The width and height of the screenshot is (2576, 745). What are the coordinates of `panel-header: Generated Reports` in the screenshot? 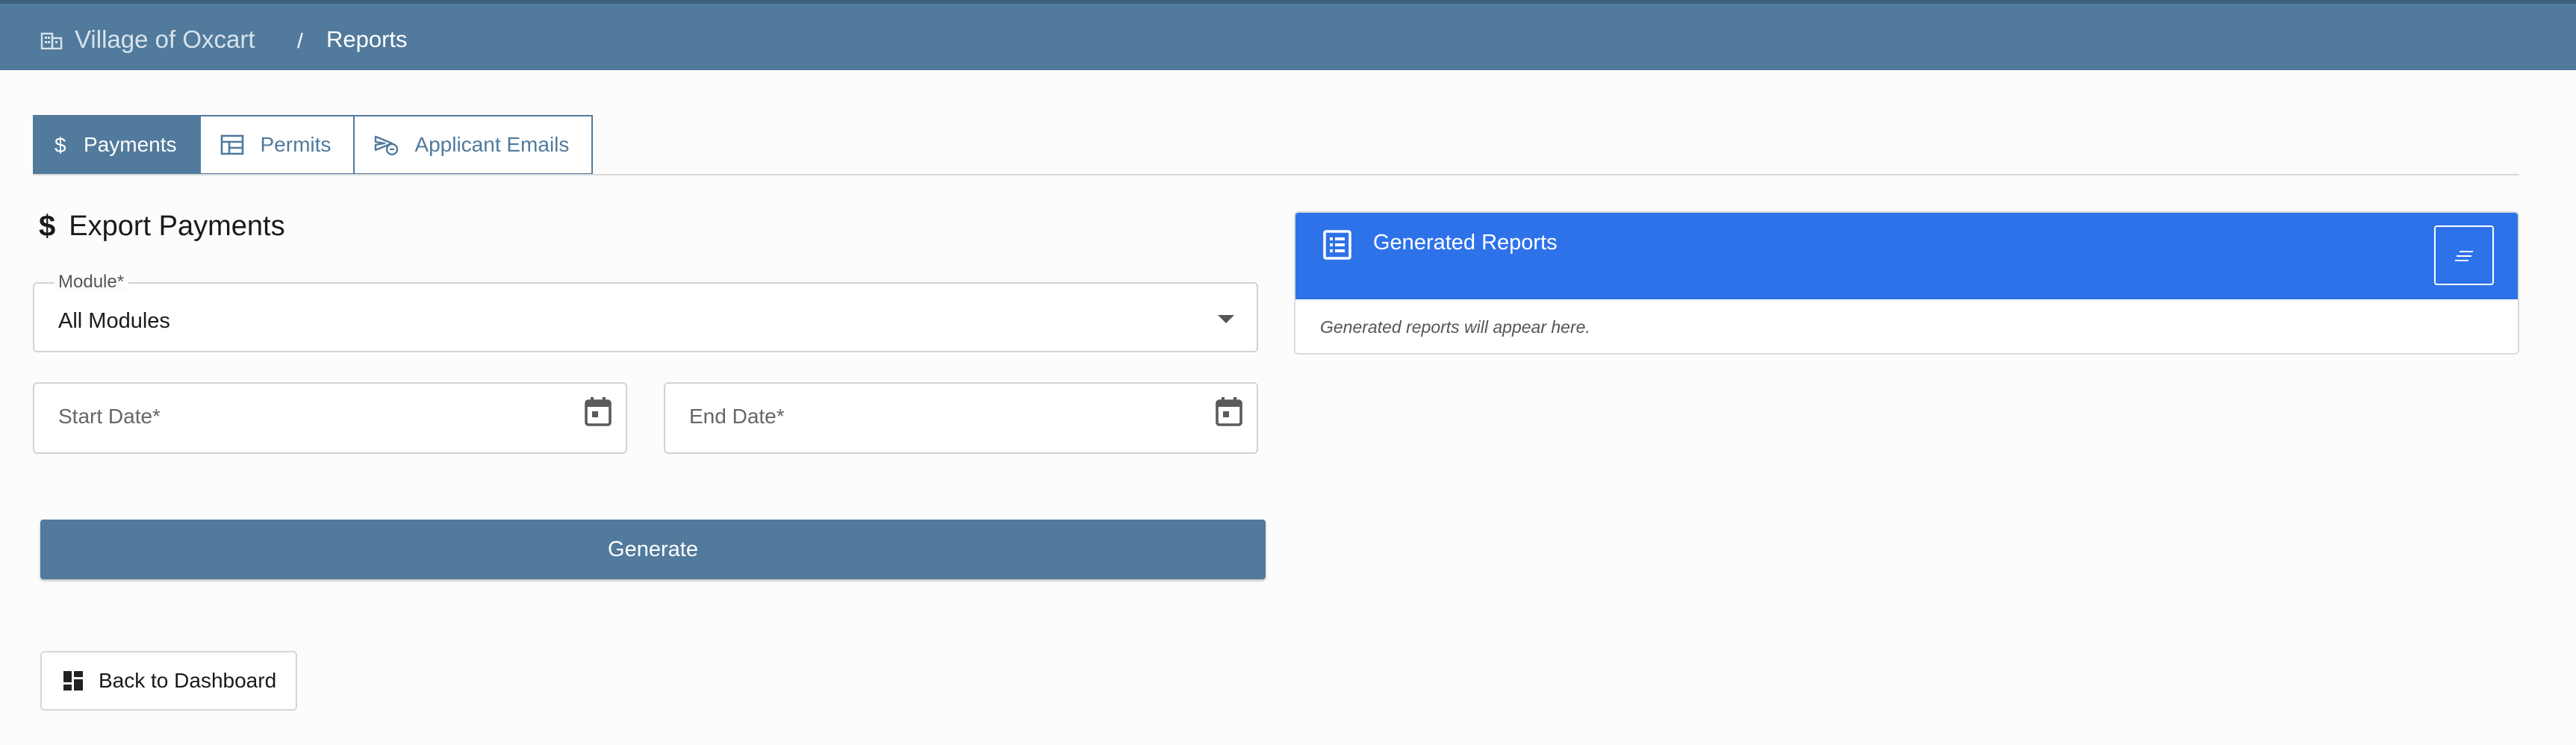 It's located at (1906, 256).